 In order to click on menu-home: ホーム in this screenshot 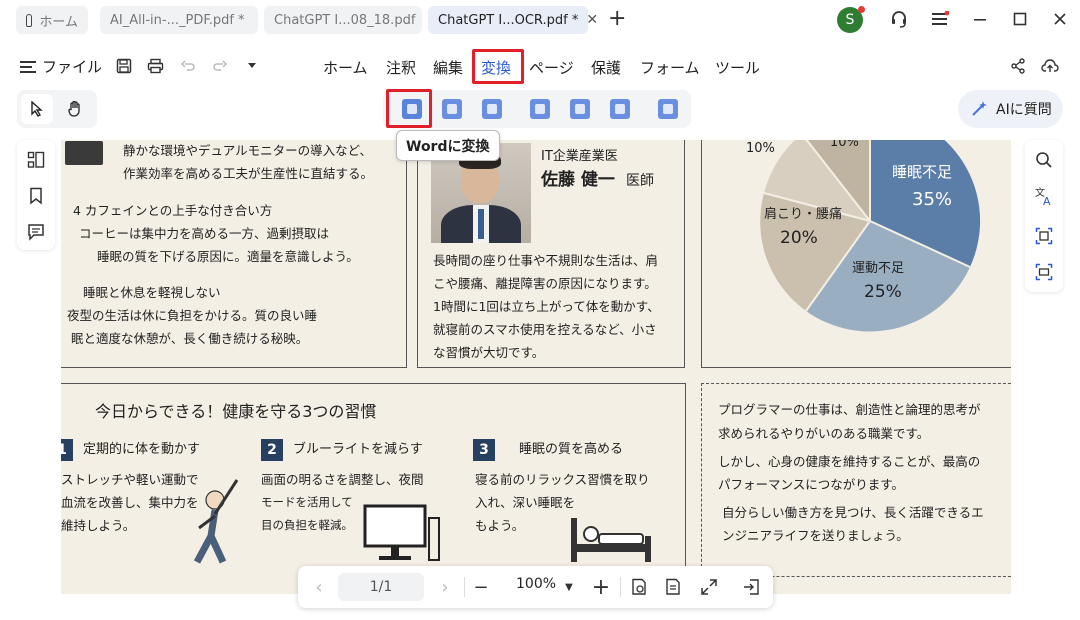, I will do `click(345, 67)`.